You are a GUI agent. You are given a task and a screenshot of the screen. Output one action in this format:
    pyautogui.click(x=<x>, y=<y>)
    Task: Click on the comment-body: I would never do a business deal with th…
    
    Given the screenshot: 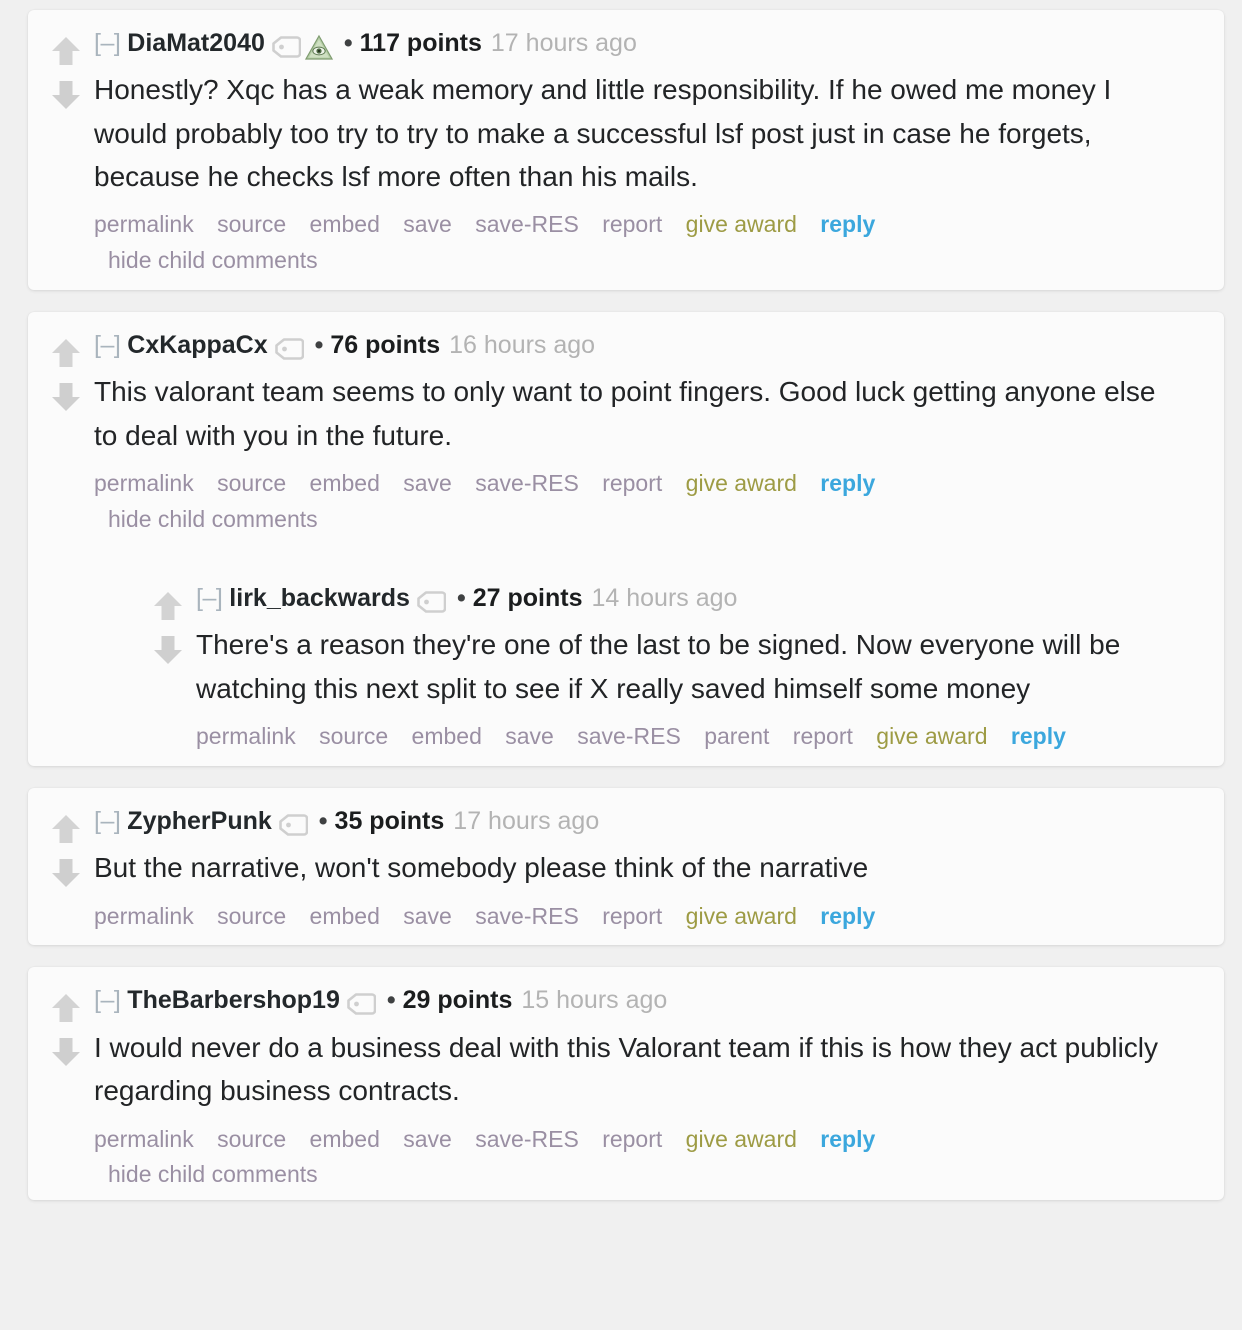 What is the action you would take?
    pyautogui.click(x=626, y=1069)
    